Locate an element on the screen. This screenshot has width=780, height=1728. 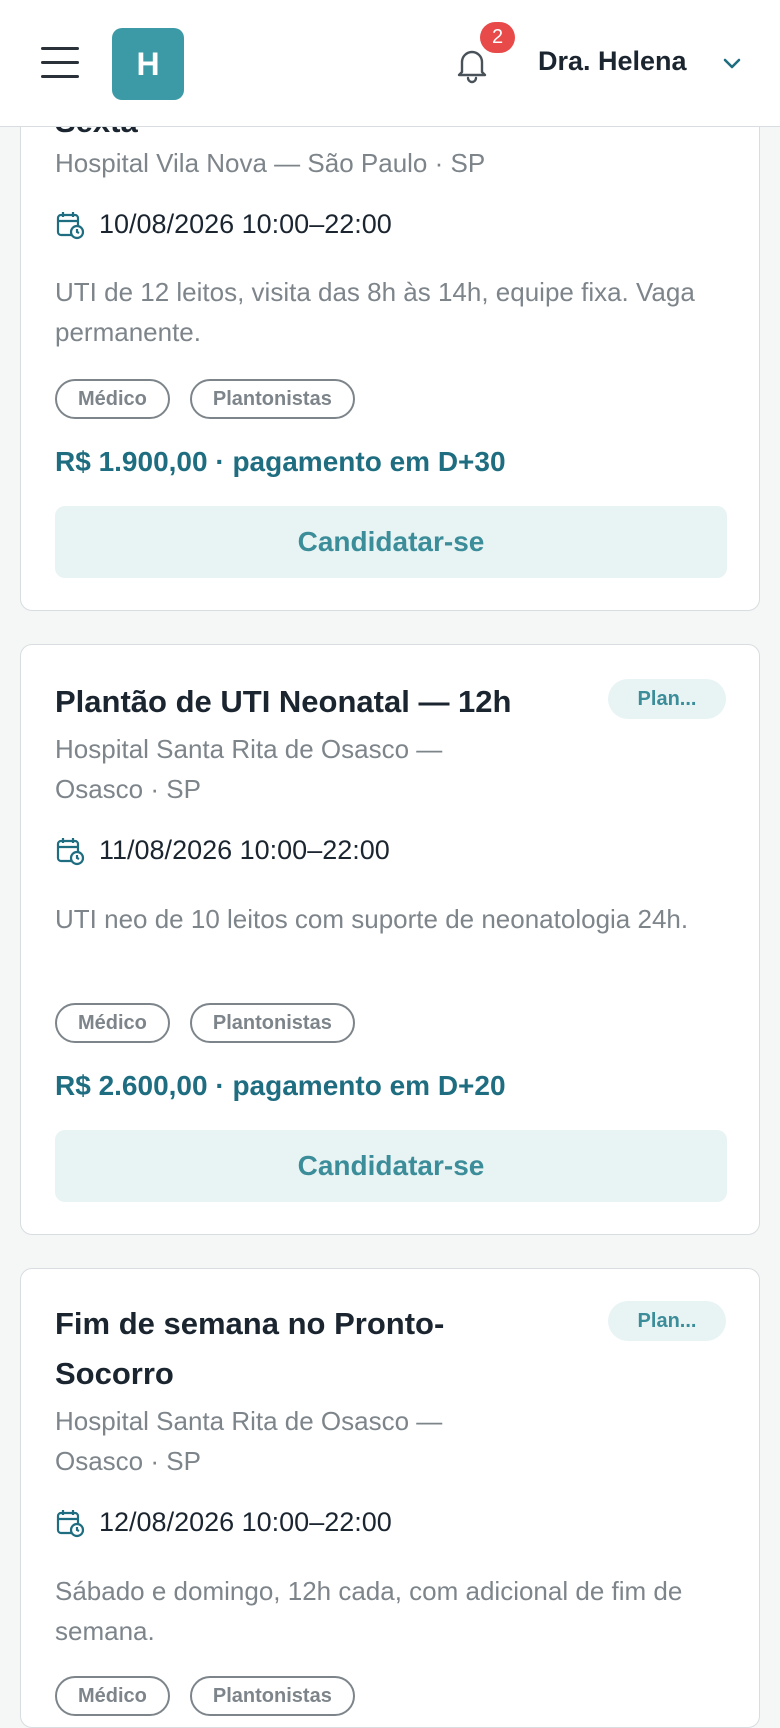
user-menu-name: Dra. Helena is located at coordinates (612, 61).